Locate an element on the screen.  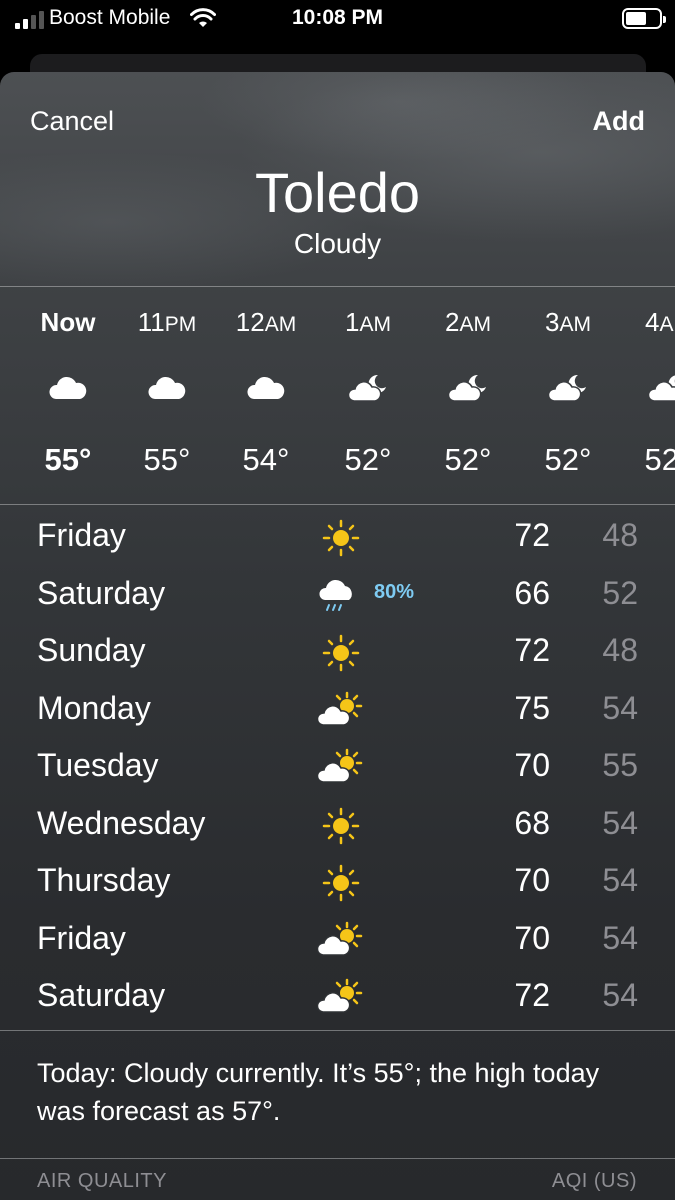
daily-row: Monday 75 54 is located at coordinates (337, 710).